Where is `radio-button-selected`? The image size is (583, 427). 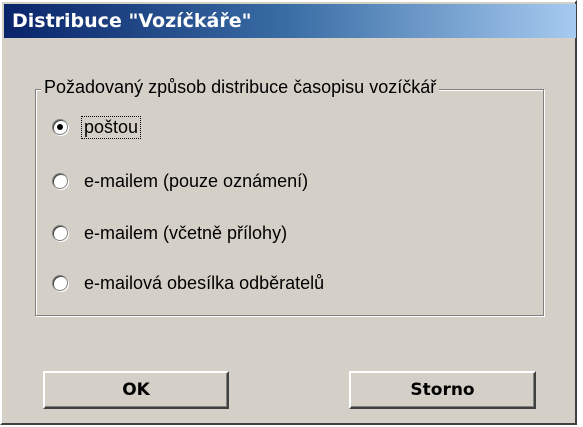 radio-button-selected is located at coordinates (60, 127).